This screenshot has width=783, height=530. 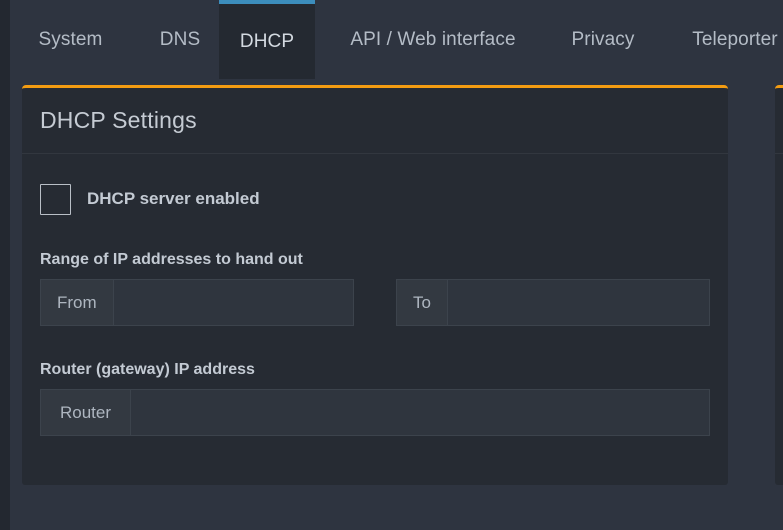 What do you see at coordinates (420, 412) in the screenshot?
I see `router-input` at bounding box center [420, 412].